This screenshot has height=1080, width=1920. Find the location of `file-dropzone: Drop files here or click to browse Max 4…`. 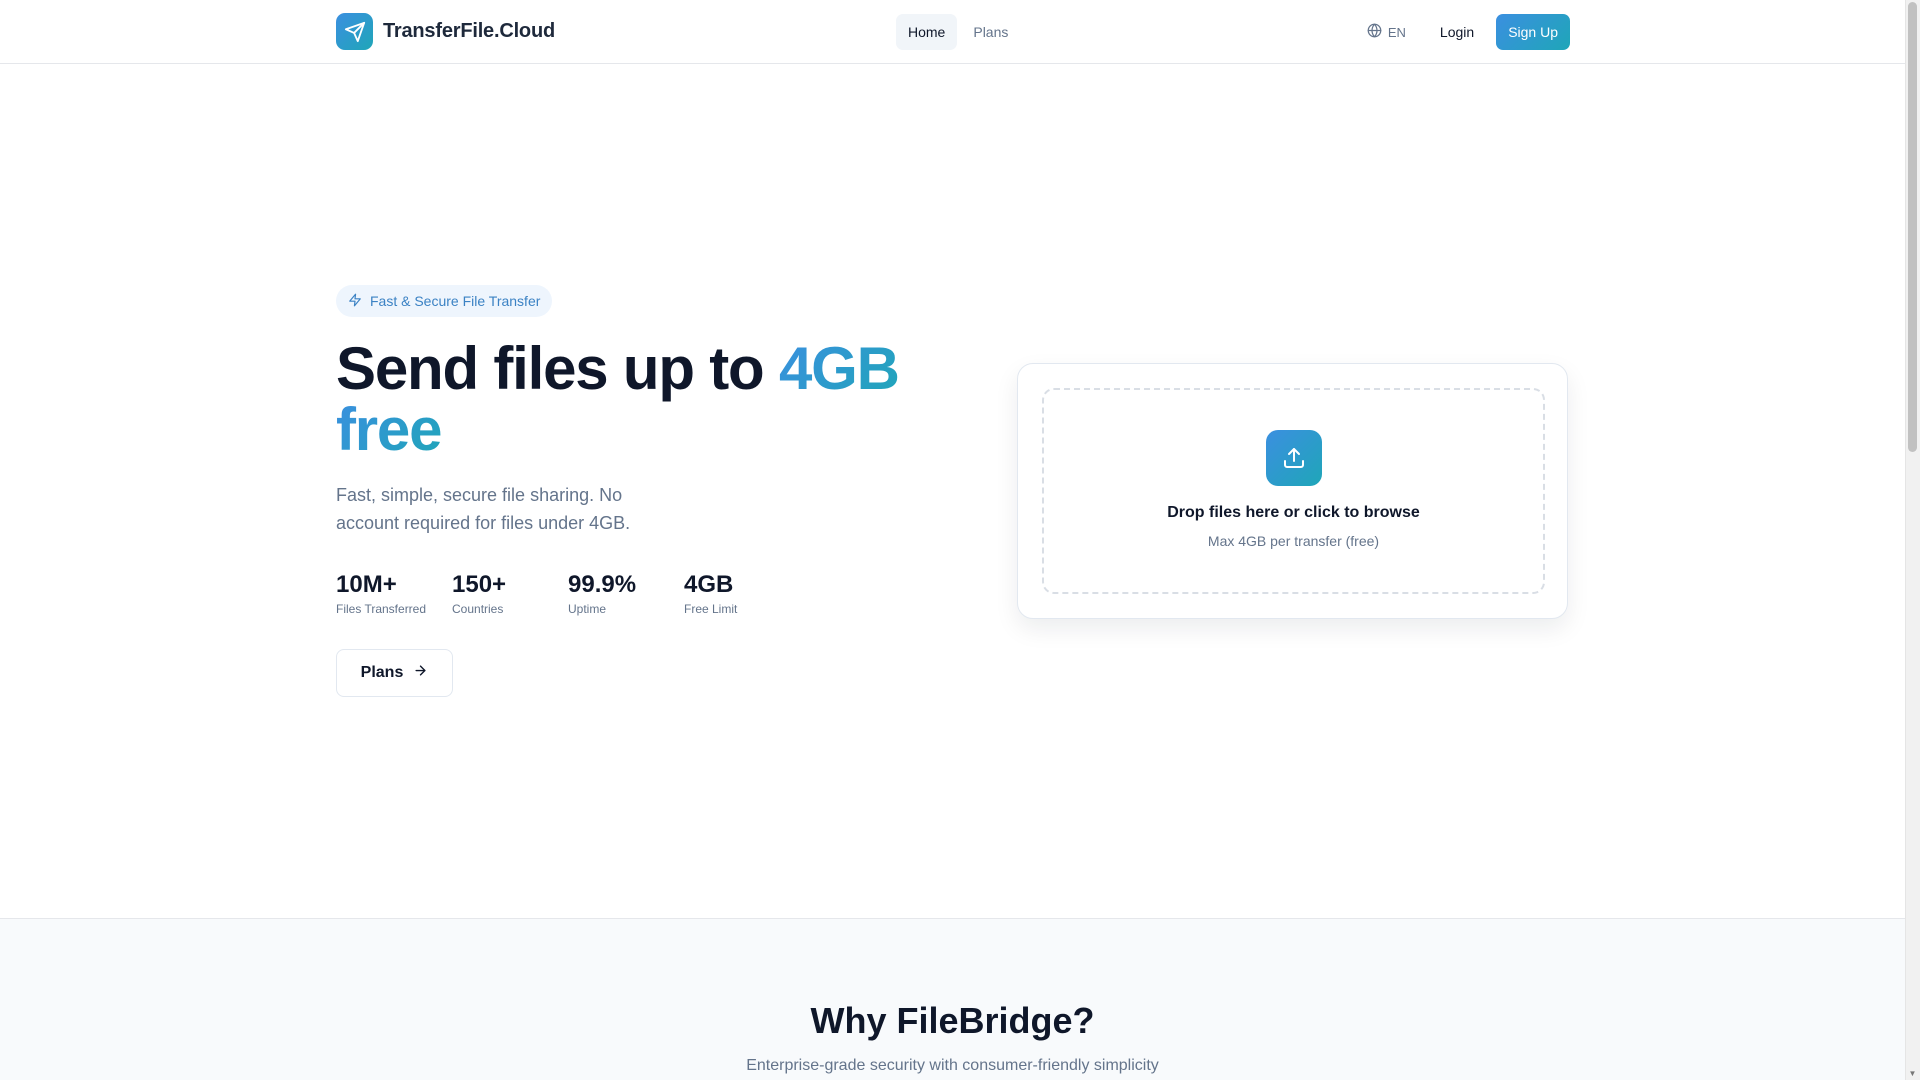

file-dropzone: Drop files here or click to browse Max 4… is located at coordinates (1293, 491).